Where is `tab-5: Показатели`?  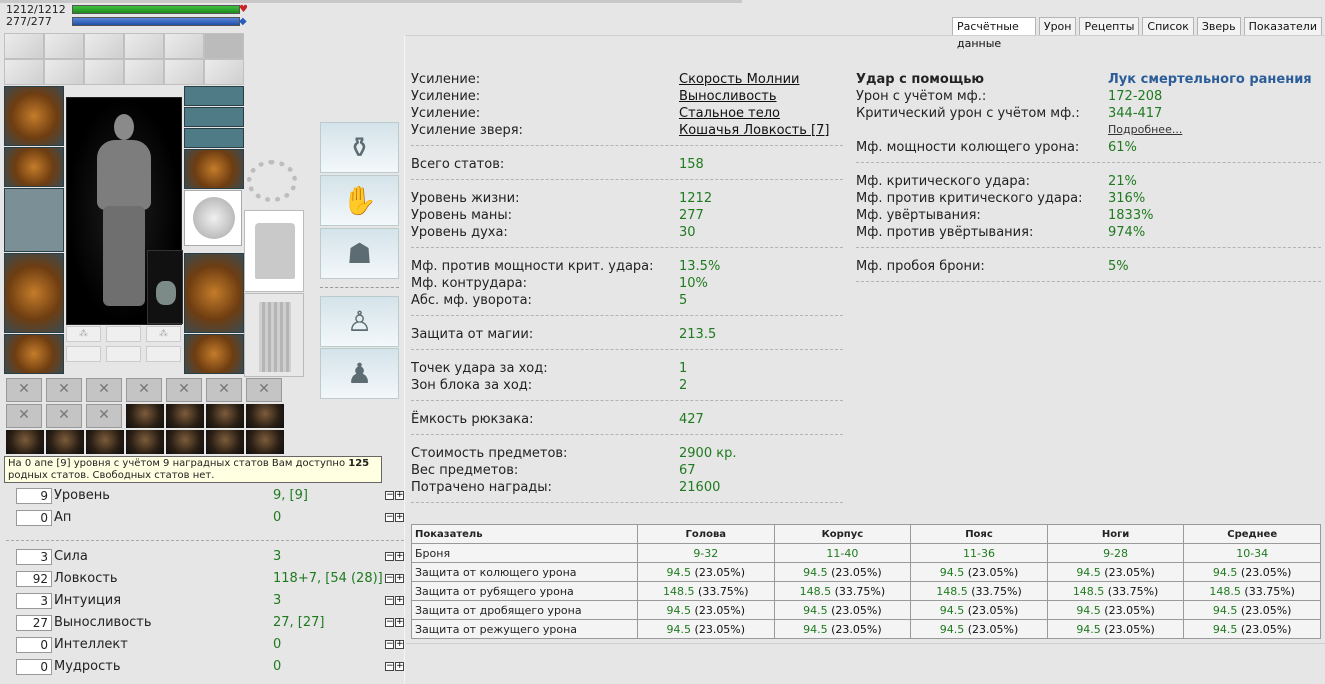 tab-5: Показатели is located at coordinates (1282, 26).